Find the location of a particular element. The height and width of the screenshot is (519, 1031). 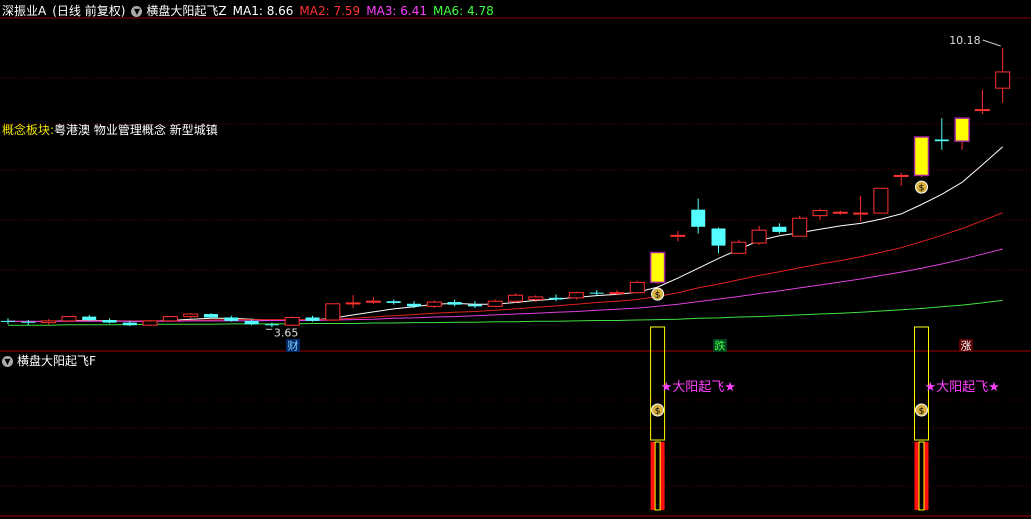

event-marker-die-text: 跌 is located at coordinates (720, 346).